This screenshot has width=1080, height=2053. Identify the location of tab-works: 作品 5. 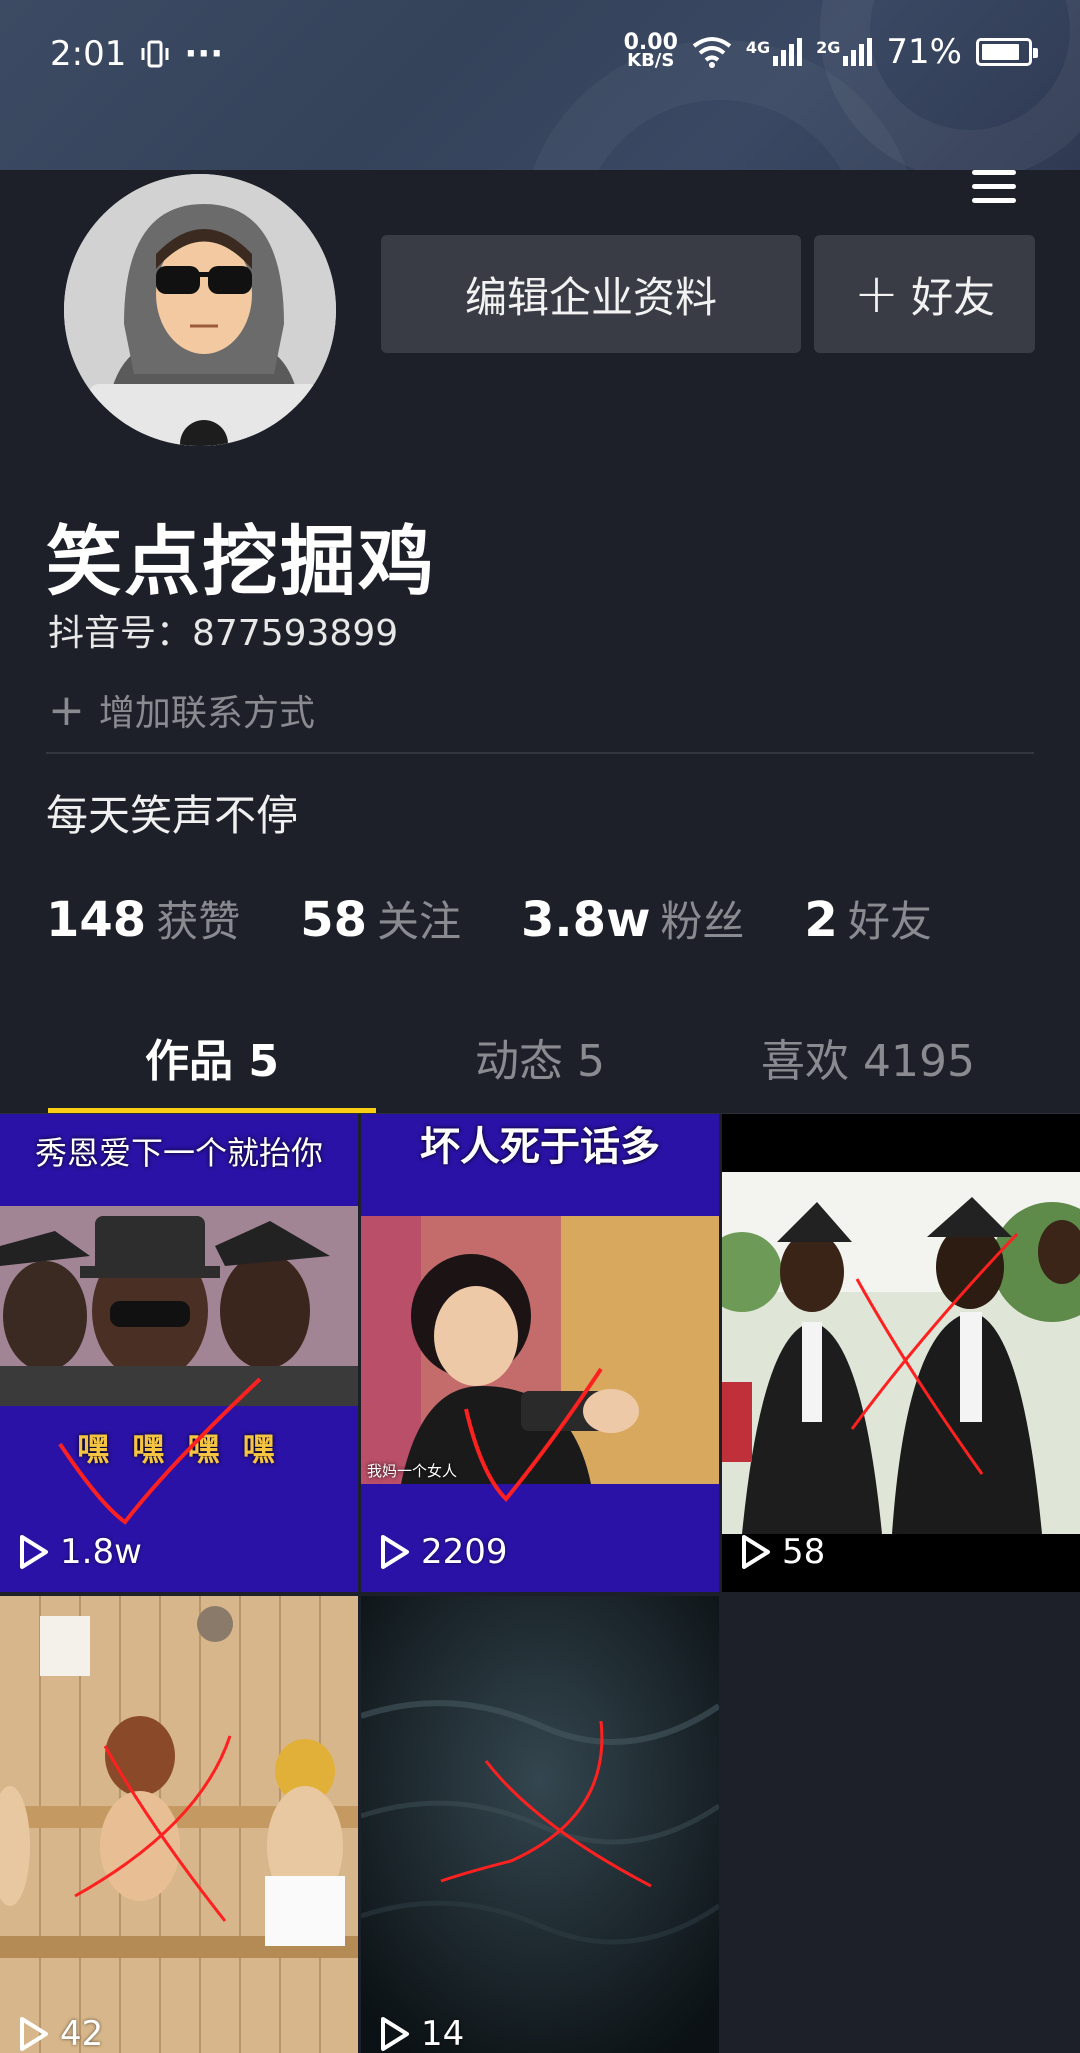
(212, 1057).